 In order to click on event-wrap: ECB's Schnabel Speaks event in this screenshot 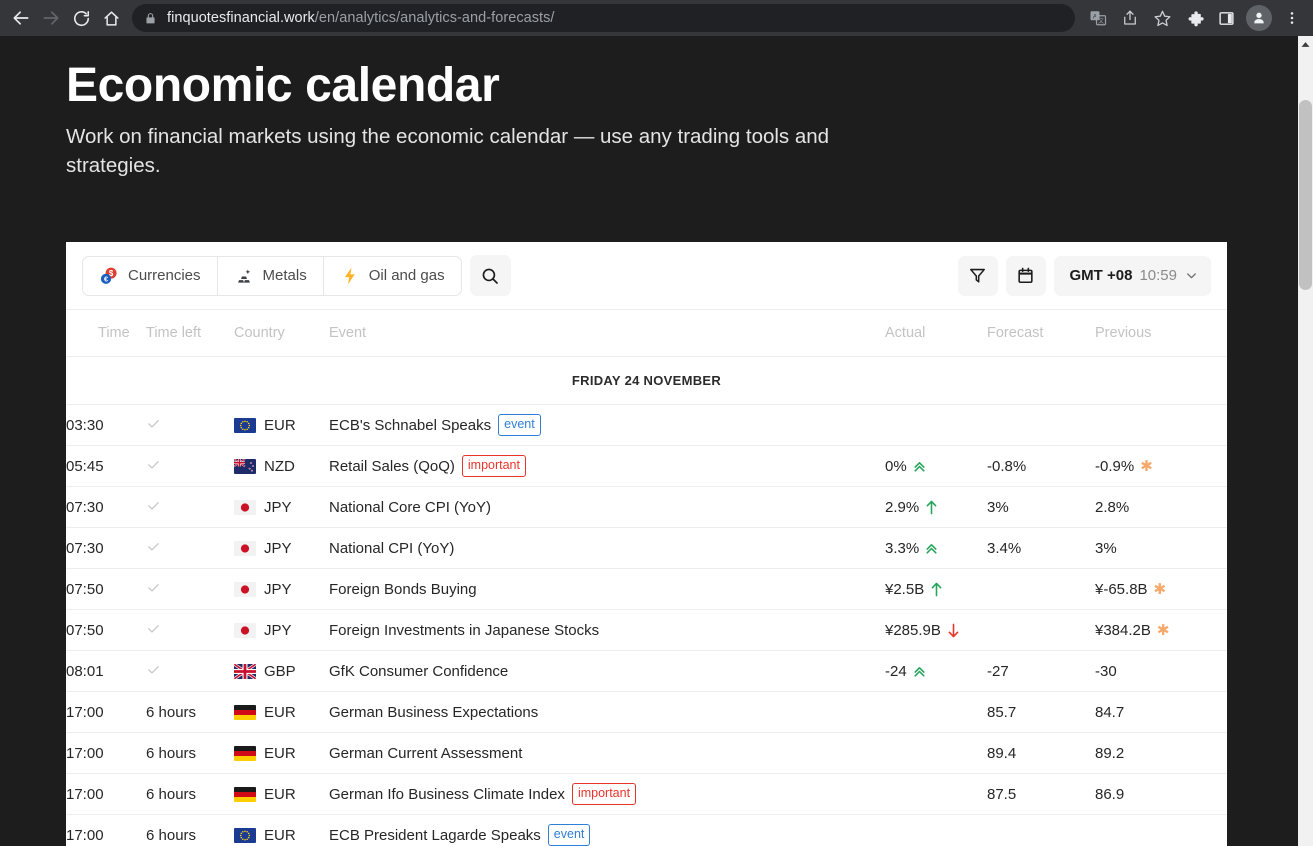, I will do `click(607, 425)`.